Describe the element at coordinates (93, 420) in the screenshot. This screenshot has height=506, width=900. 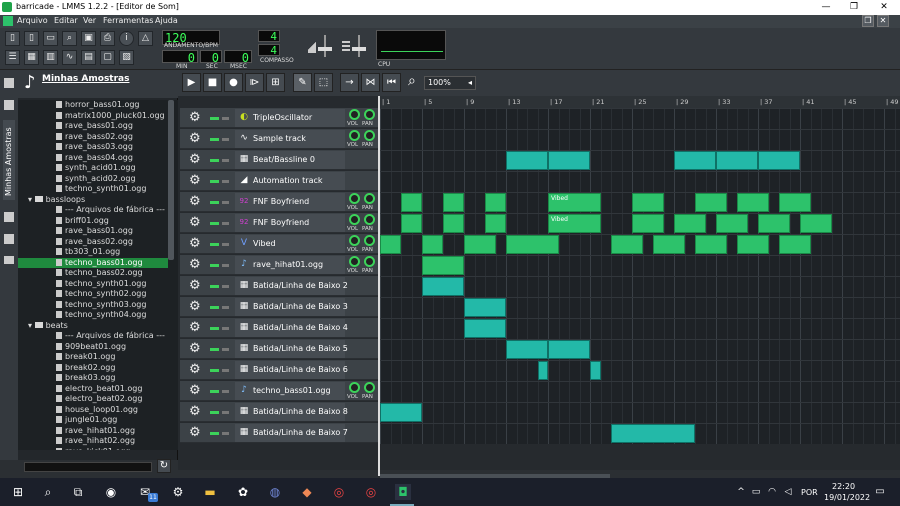
I see `file-item: jungle01.ogg` at that location.